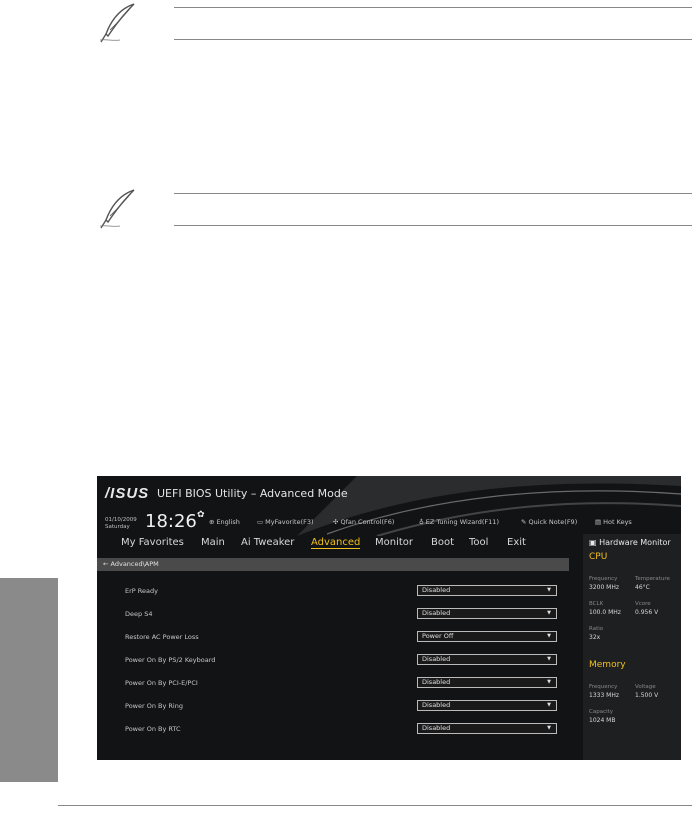 The width and height of the screenshot is (692, 834). I want to click on note-icon: ✎, so click(524, 522).